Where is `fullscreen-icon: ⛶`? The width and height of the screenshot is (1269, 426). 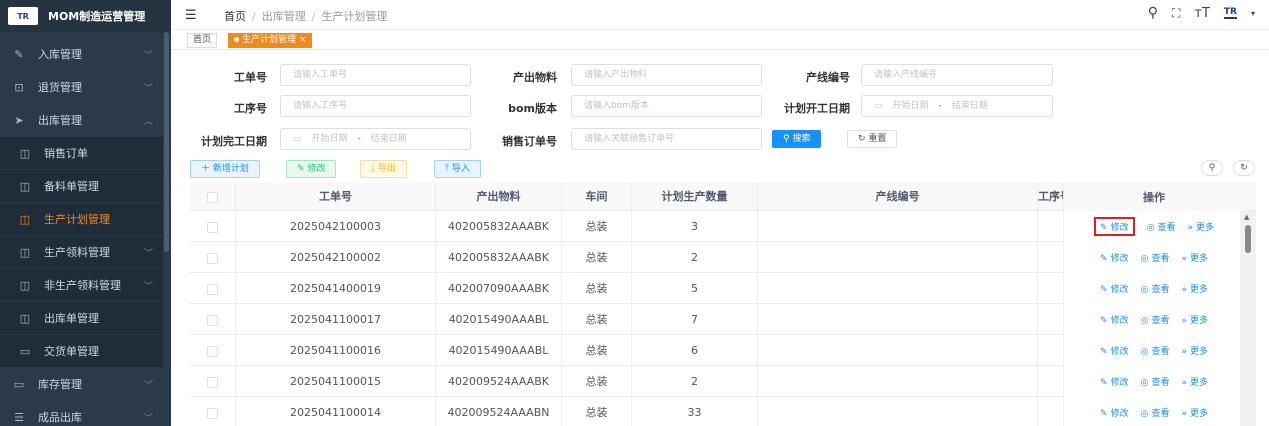
fullscreen-icon: ⛶ is located at coordinates (1176, 13).